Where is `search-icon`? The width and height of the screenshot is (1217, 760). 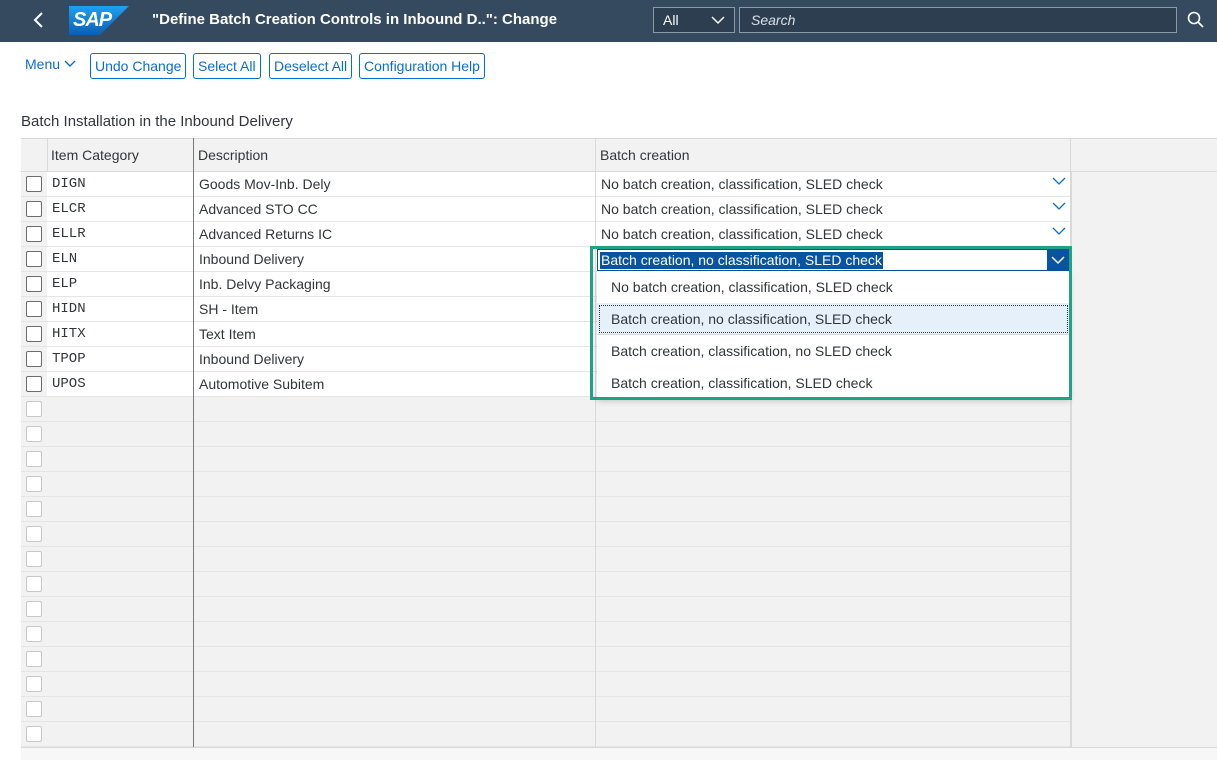
search-icon is located at coordinates (1195, 19).